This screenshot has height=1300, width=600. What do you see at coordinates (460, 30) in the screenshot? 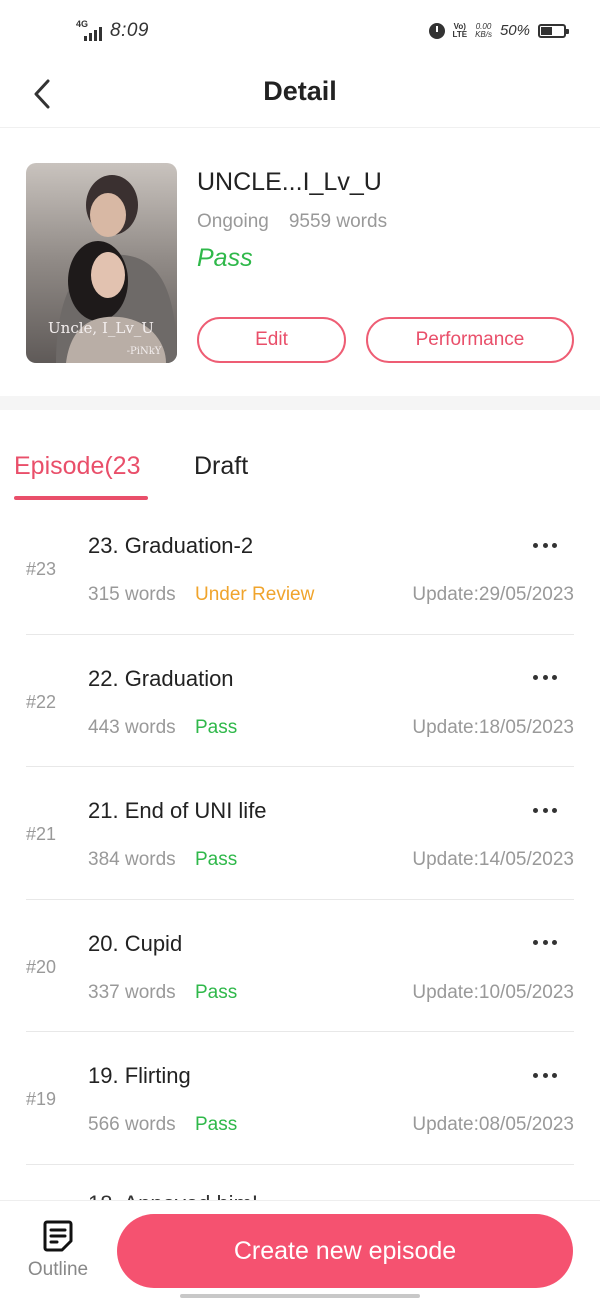
I see `volte-indicator: Vo) LTE` at bounding box center [460, 30].